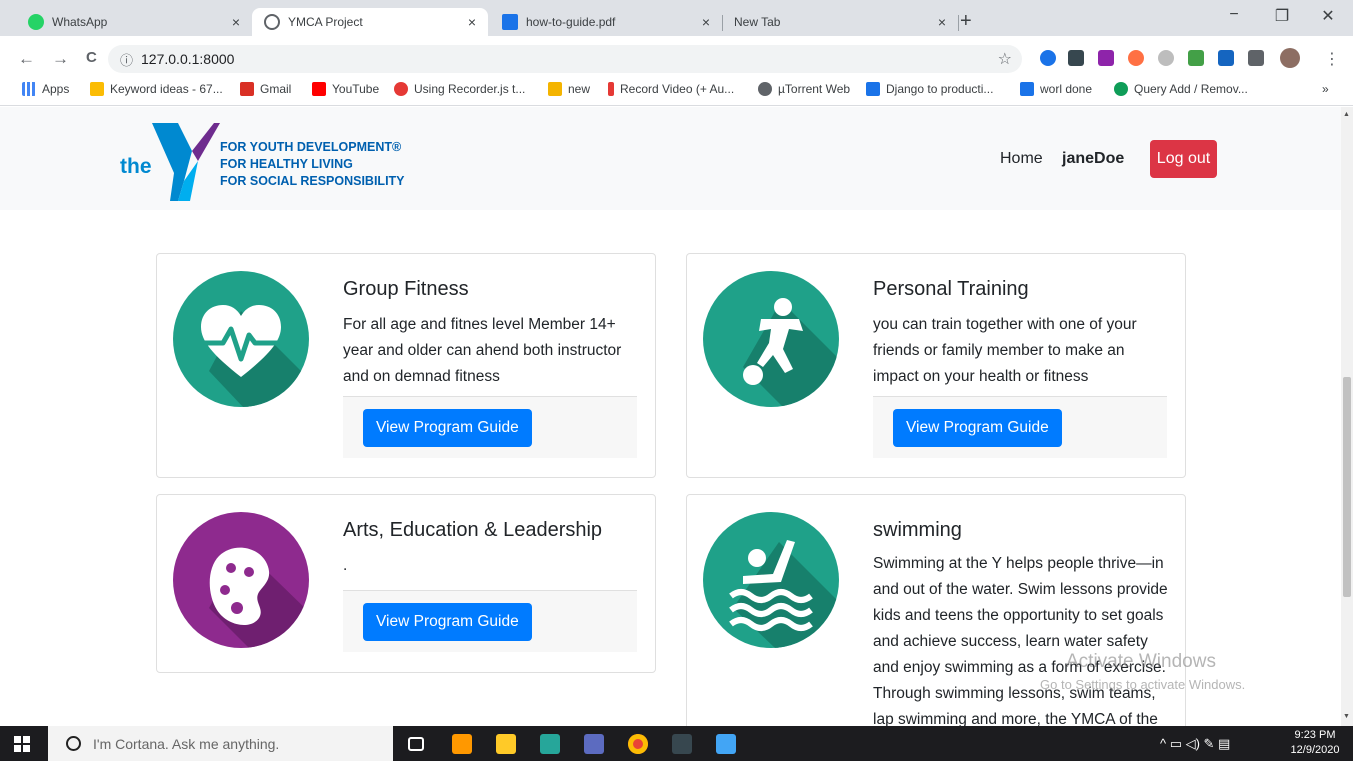 The image size is (1353, 761). What do you see at coordinates (1136, 58) in the screenshot?
I see `extension-fire-icon` at bounding box center [1136, 58].